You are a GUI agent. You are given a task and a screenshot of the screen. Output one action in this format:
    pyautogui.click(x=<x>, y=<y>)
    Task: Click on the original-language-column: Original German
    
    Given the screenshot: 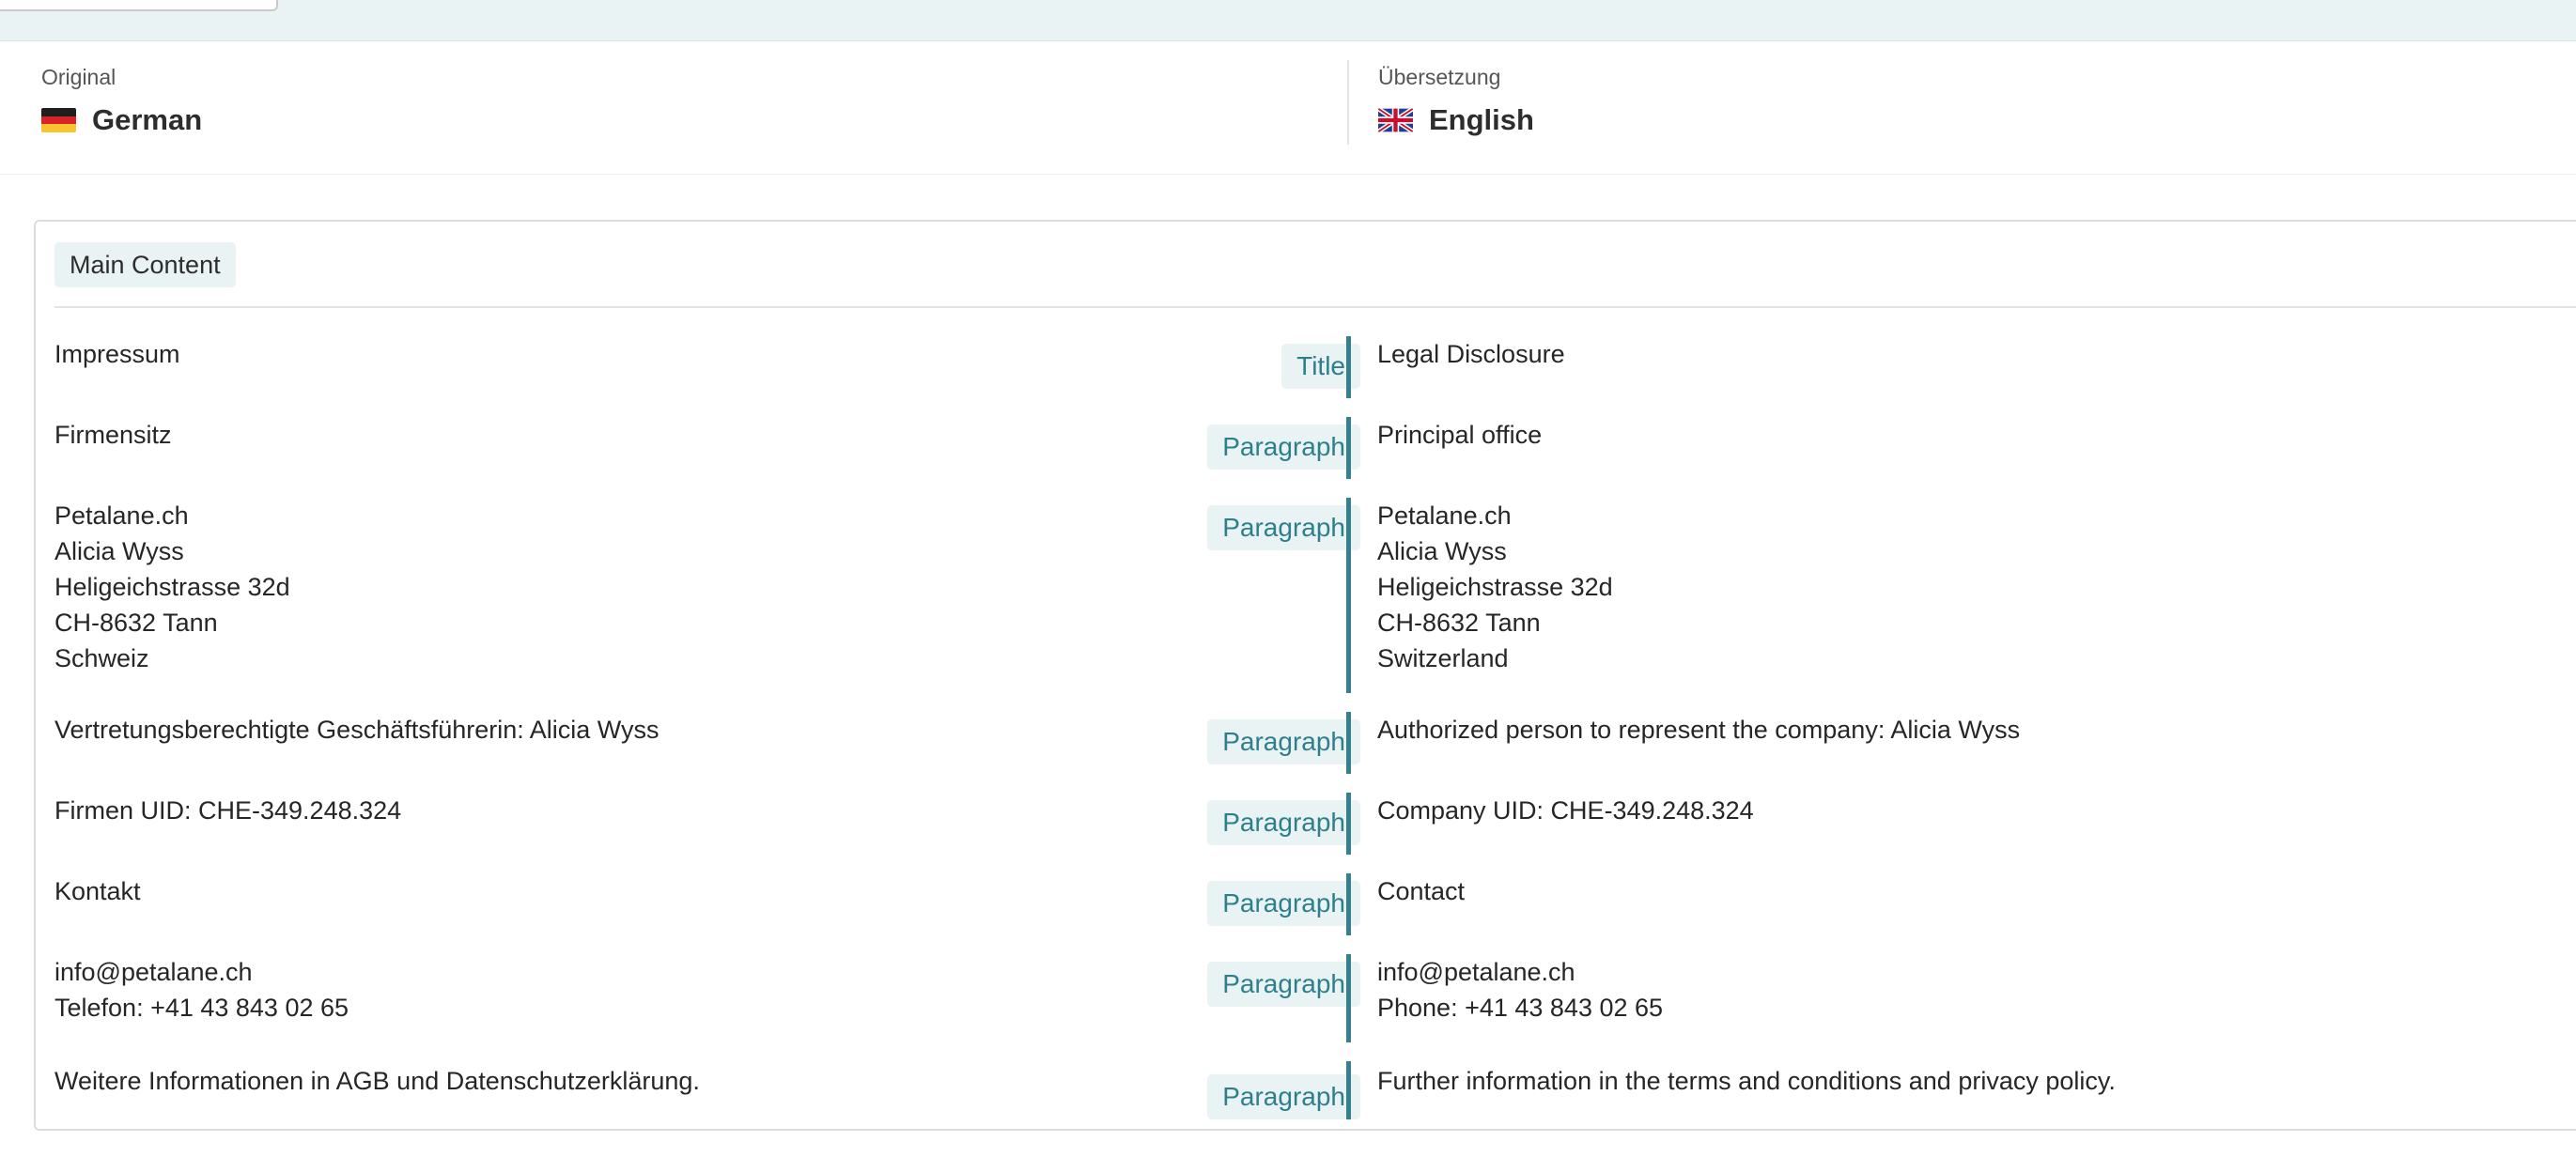 What is the action you would take?
    pyautogui.click(x=121, y=111)
    